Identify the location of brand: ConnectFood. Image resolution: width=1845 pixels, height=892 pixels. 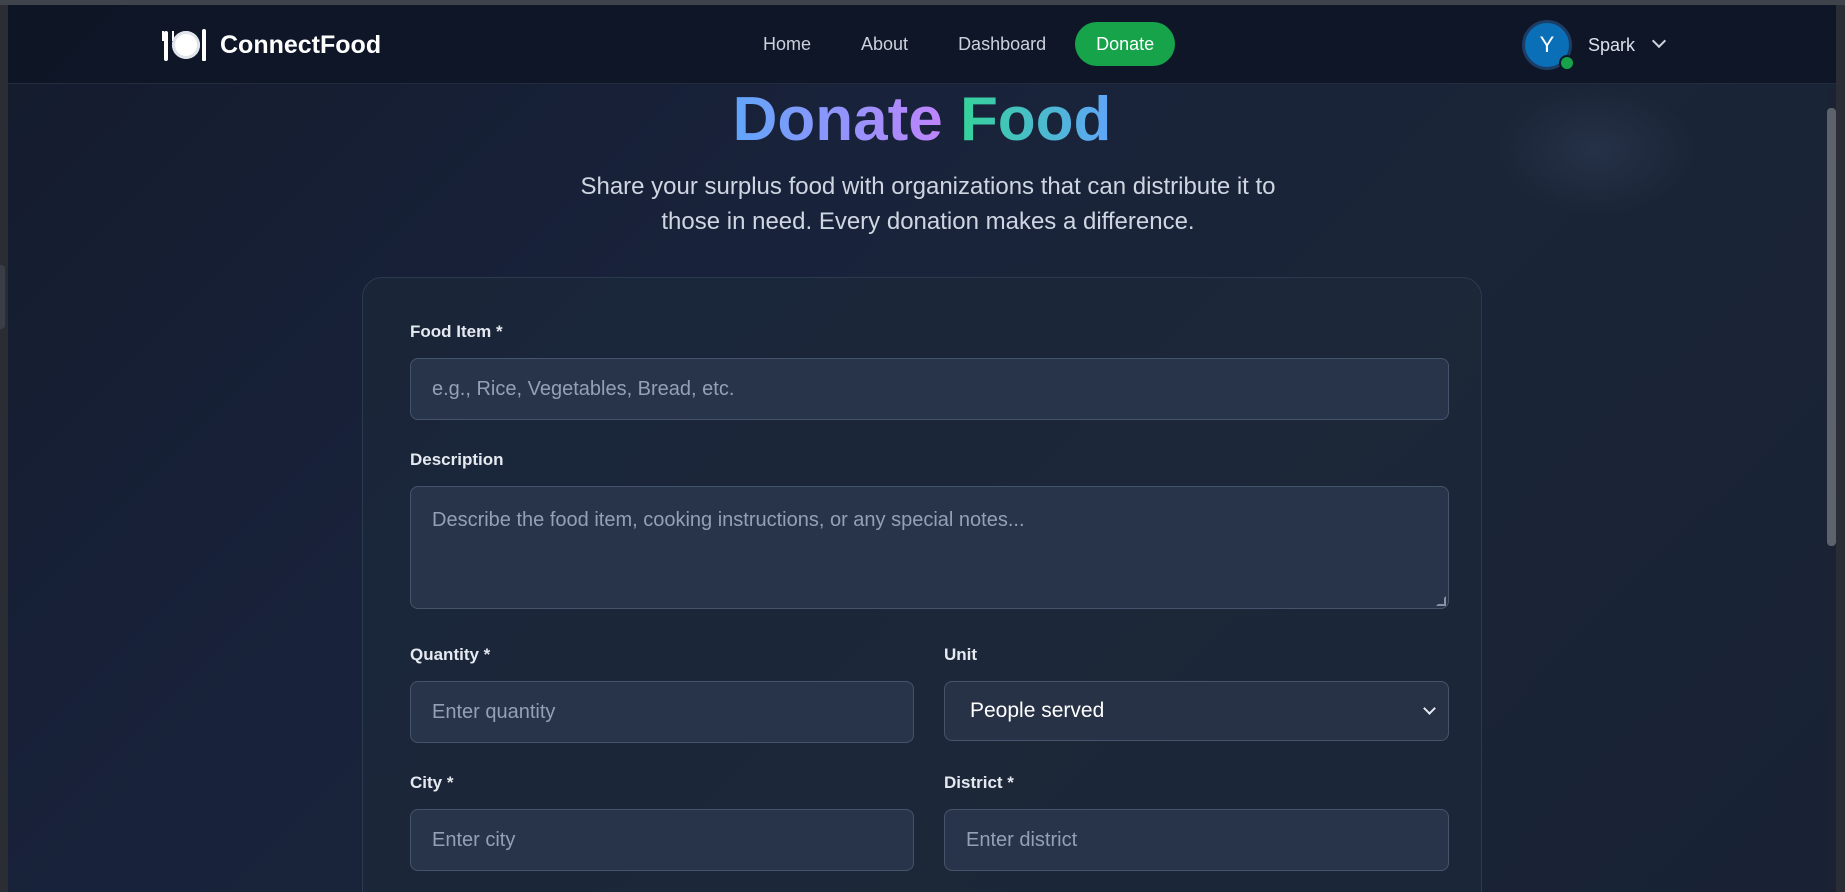
(271, 45).